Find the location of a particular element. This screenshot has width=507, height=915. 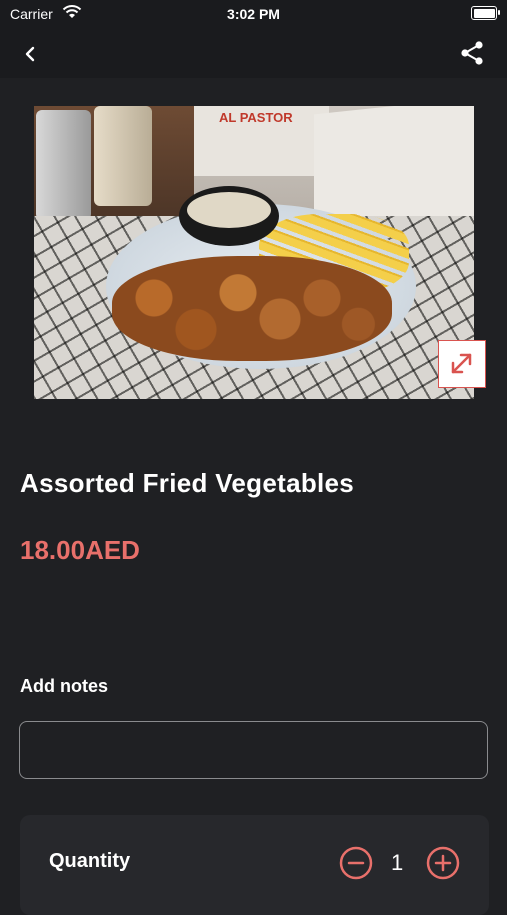

quantity-label: Quantity is located at coordinates (90, 861).